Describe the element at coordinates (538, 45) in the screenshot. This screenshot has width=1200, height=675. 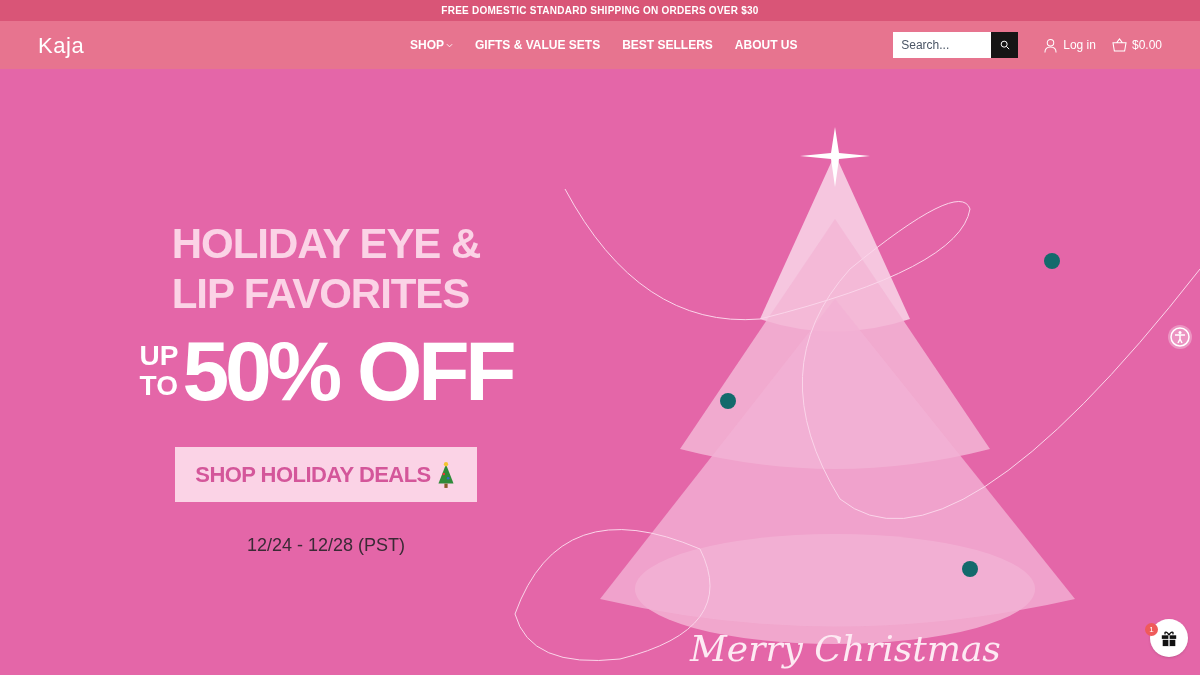
I see `nav-link: GIFTS & VALUE SETS` at that location.